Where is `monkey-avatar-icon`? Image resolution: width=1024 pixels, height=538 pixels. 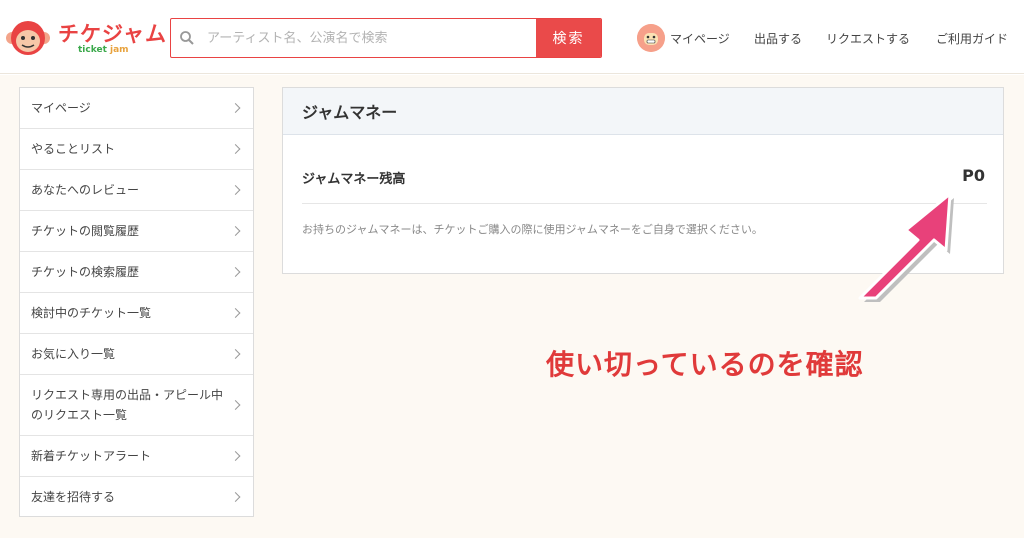 monkey-avatar-icon is located at coordinates (651, 38).